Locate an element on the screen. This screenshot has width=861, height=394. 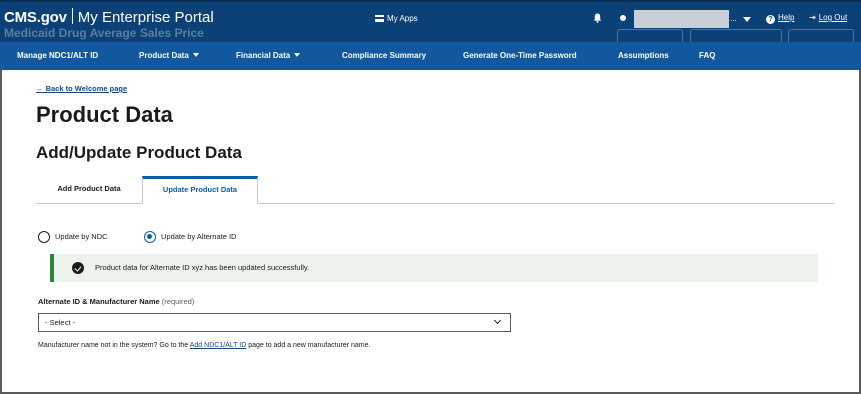
help-link: ? Help is located at coordinates (780, 18).